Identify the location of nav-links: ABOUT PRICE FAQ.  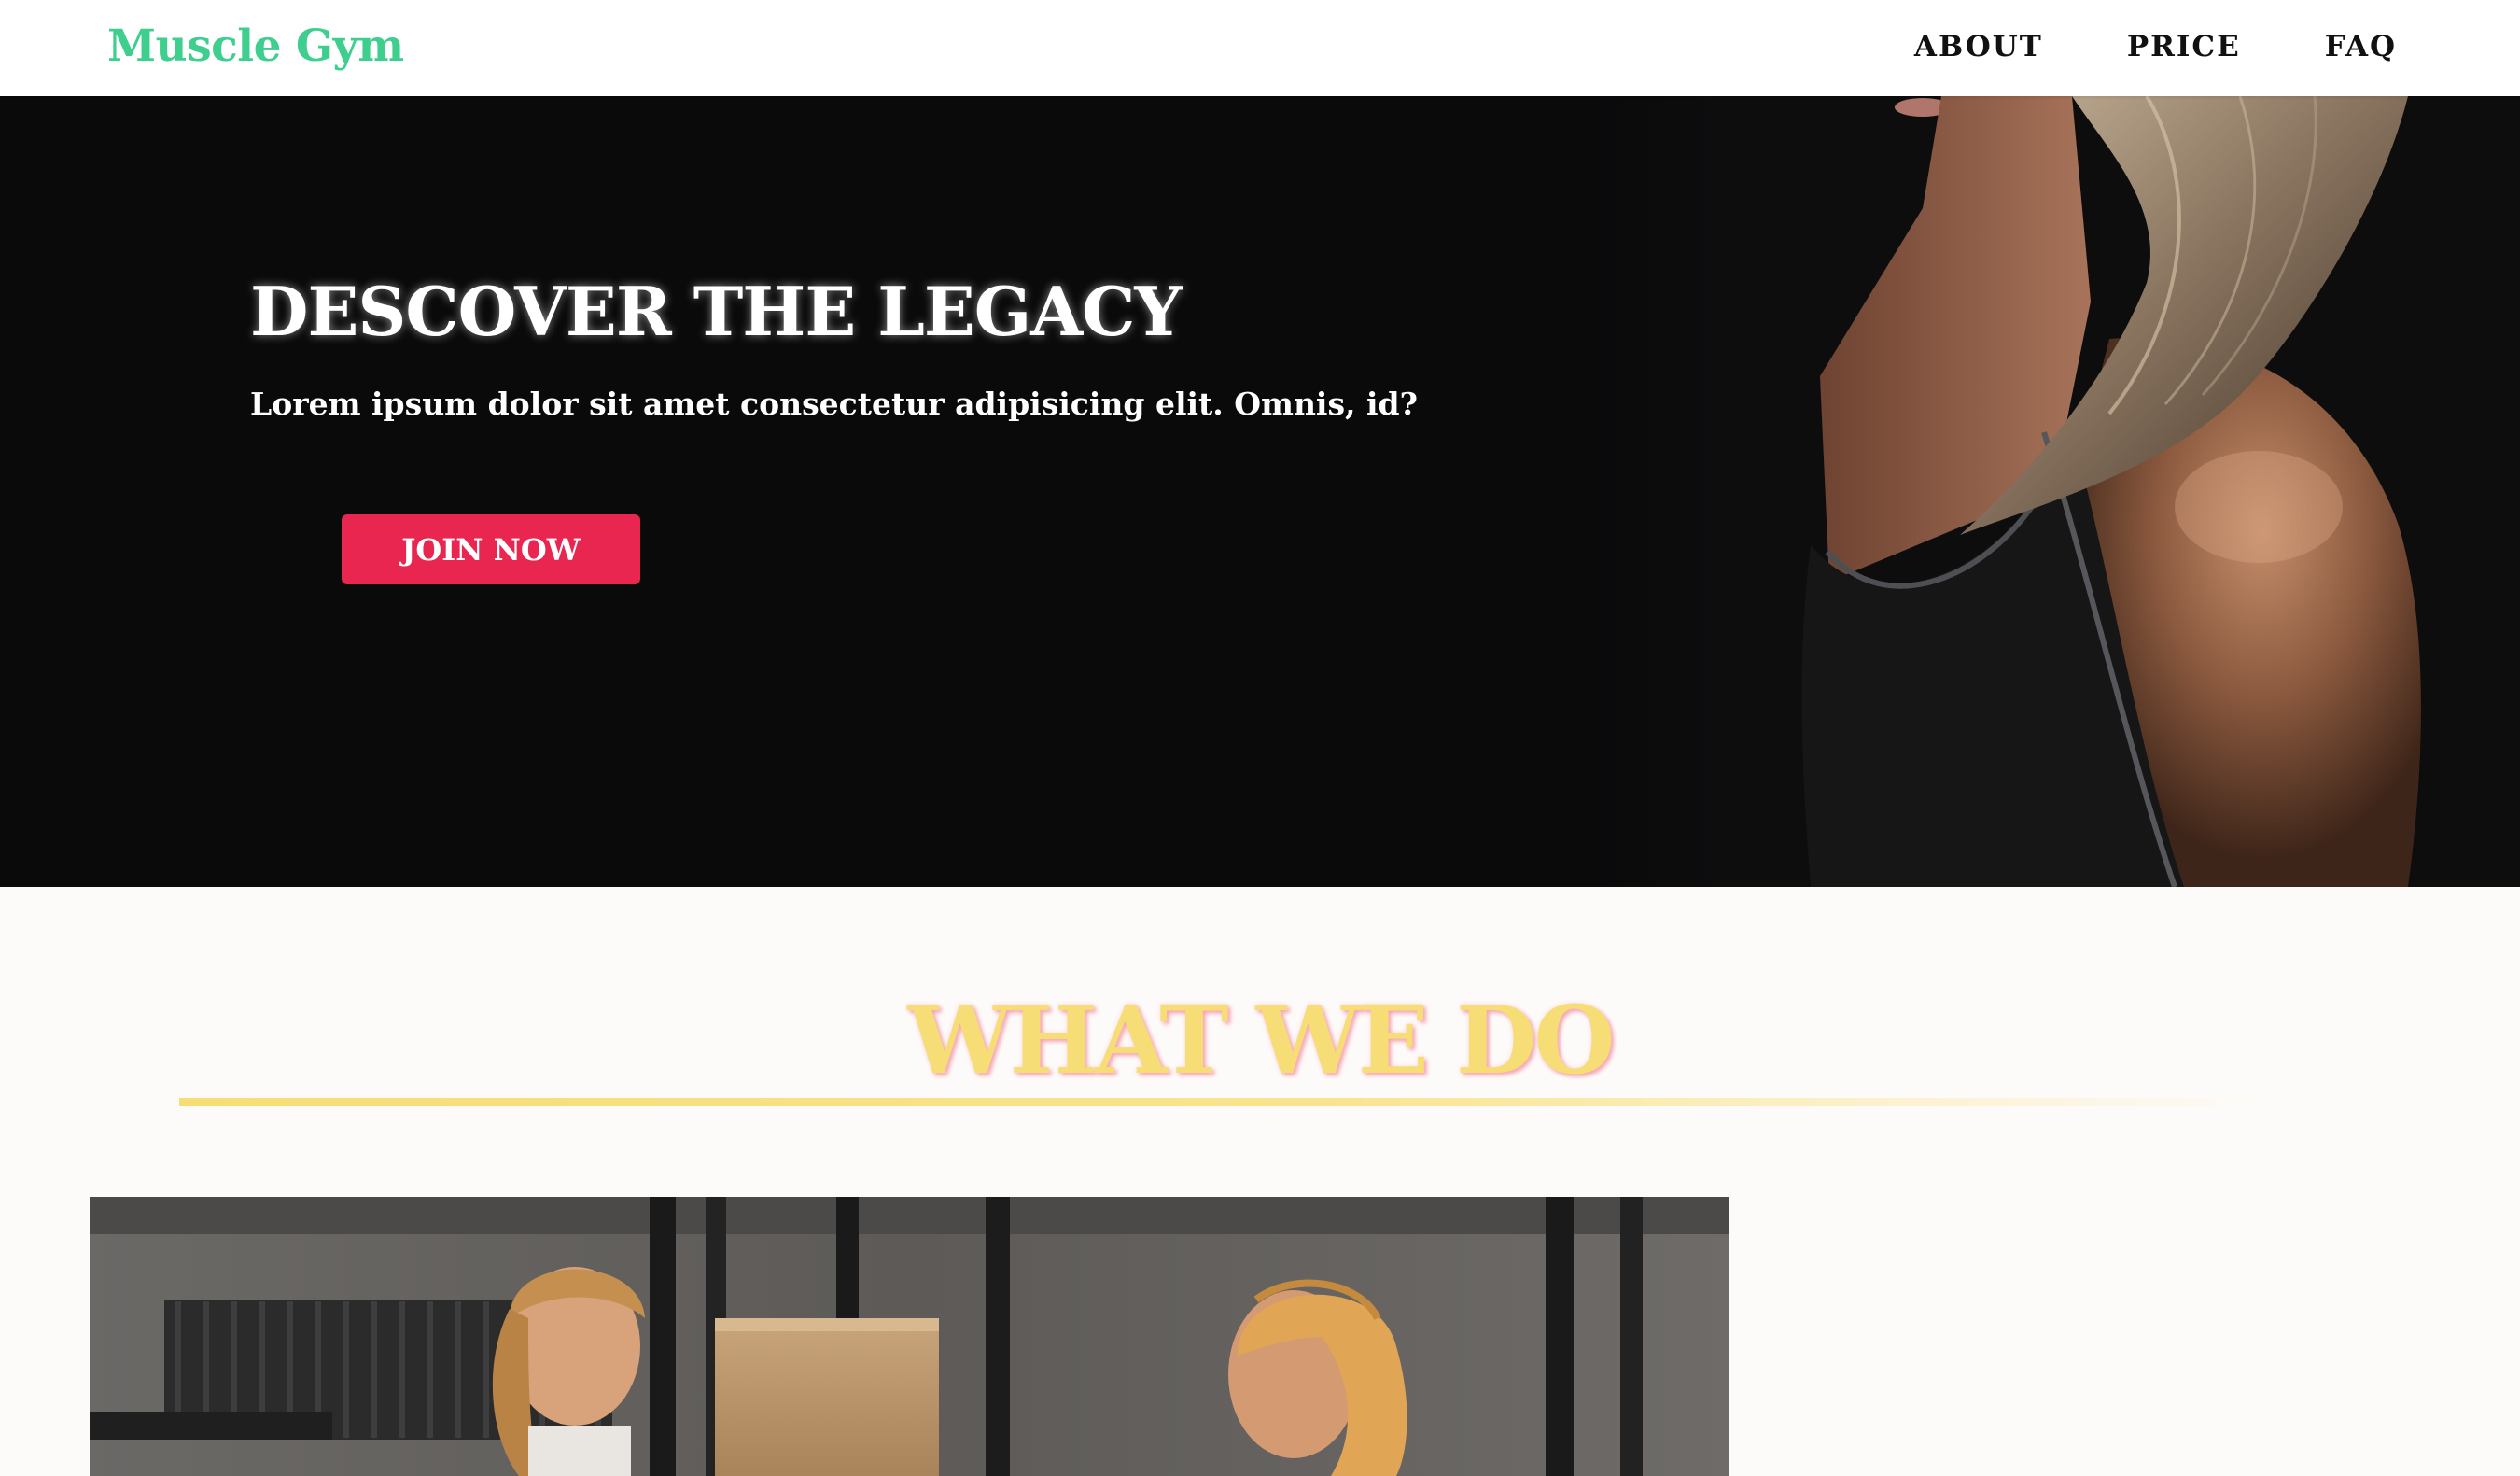
(2113, 46).